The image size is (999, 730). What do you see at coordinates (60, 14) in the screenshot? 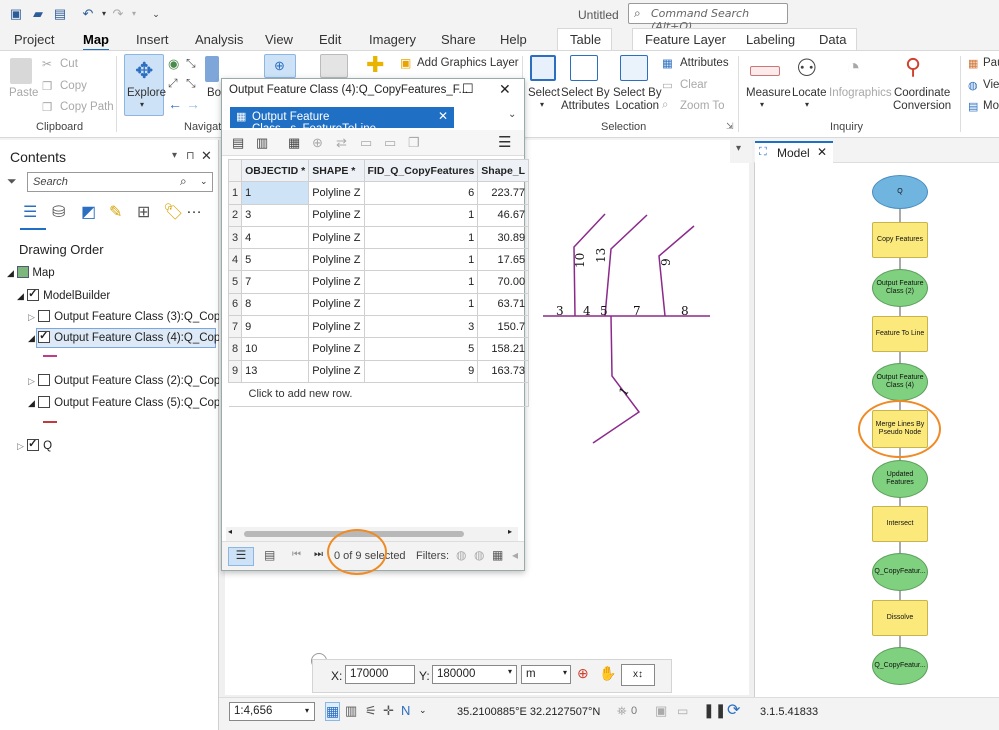
I see `save-icon: ▤` at bounding box center [60, 14].